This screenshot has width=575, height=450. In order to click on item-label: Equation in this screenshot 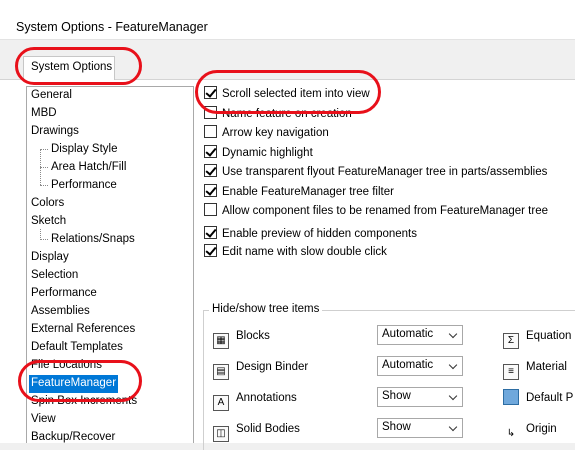, I will do `click(549, 336)`.